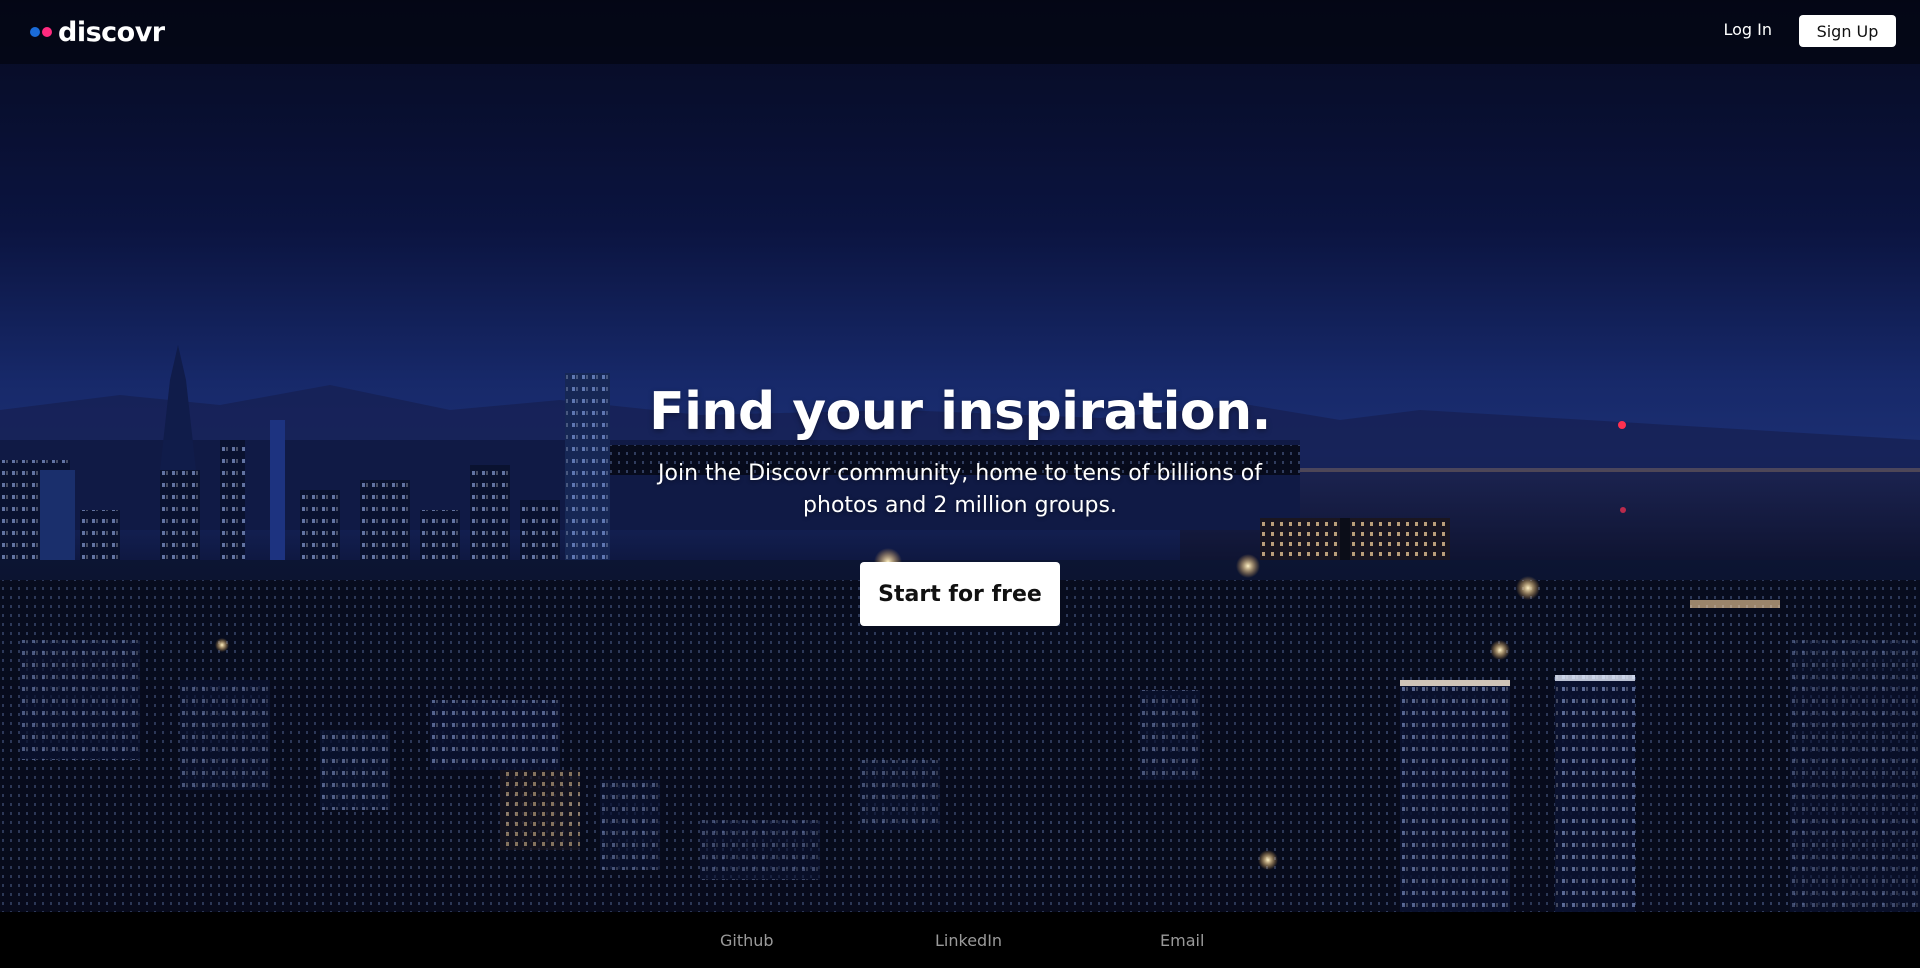 The height and width of the screenshot is (968, 1920). Describe the element at coordinates (1847, 31) in the screenshot. I see `sign-up-button: Sign Up` at that location.